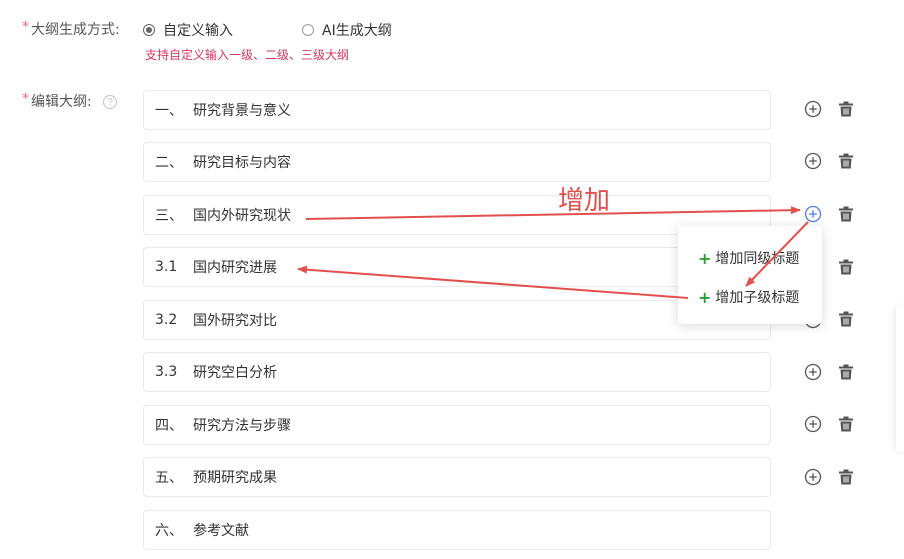 The image size is (904, 559). What do you see at coordinates (553, 213) in the screenshot?
I see `arrow-to-add-icon` at bounding box center [553, 213].